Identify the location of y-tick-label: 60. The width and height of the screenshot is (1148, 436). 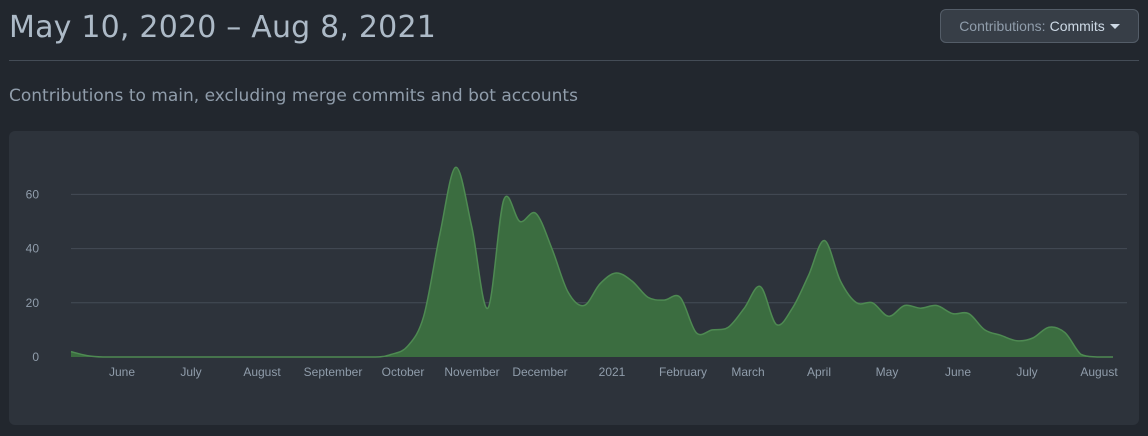
(33, 194).